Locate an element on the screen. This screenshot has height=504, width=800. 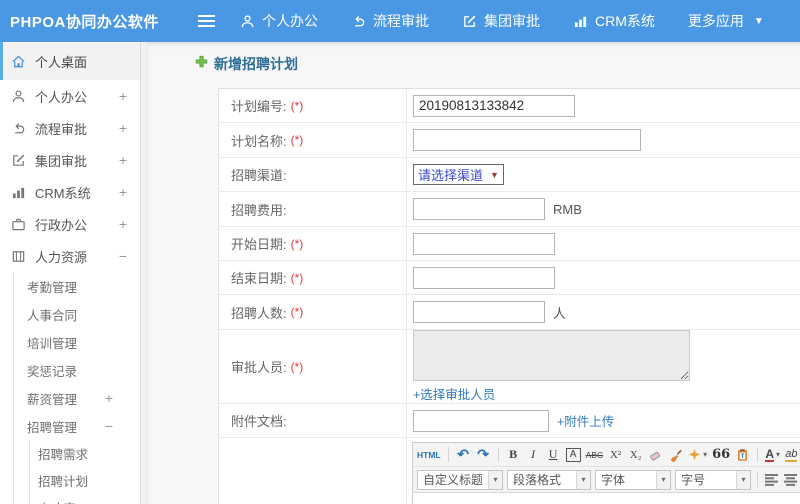
strikethrough-button: ABC is located at coordinates (594, 455).